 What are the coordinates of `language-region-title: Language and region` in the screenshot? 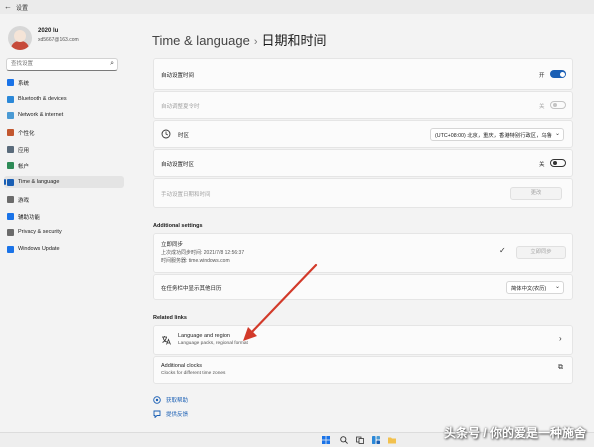 It's located at (204, 336).